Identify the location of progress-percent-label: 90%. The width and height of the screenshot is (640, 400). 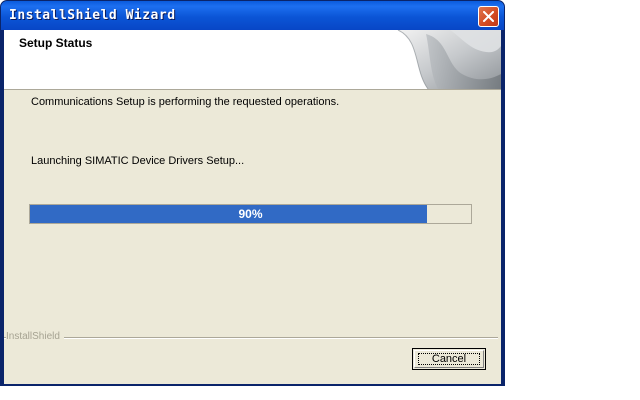
(250, 214).